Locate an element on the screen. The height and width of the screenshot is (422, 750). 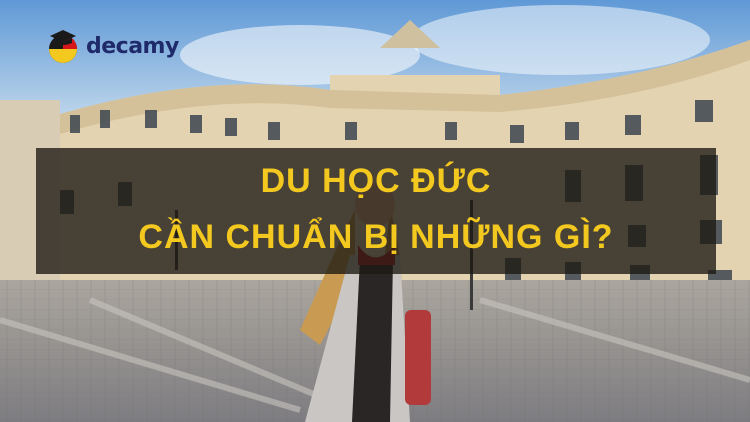
headline-line-1: DU HỌC ĐỨC is located at coordinates (376, 181).